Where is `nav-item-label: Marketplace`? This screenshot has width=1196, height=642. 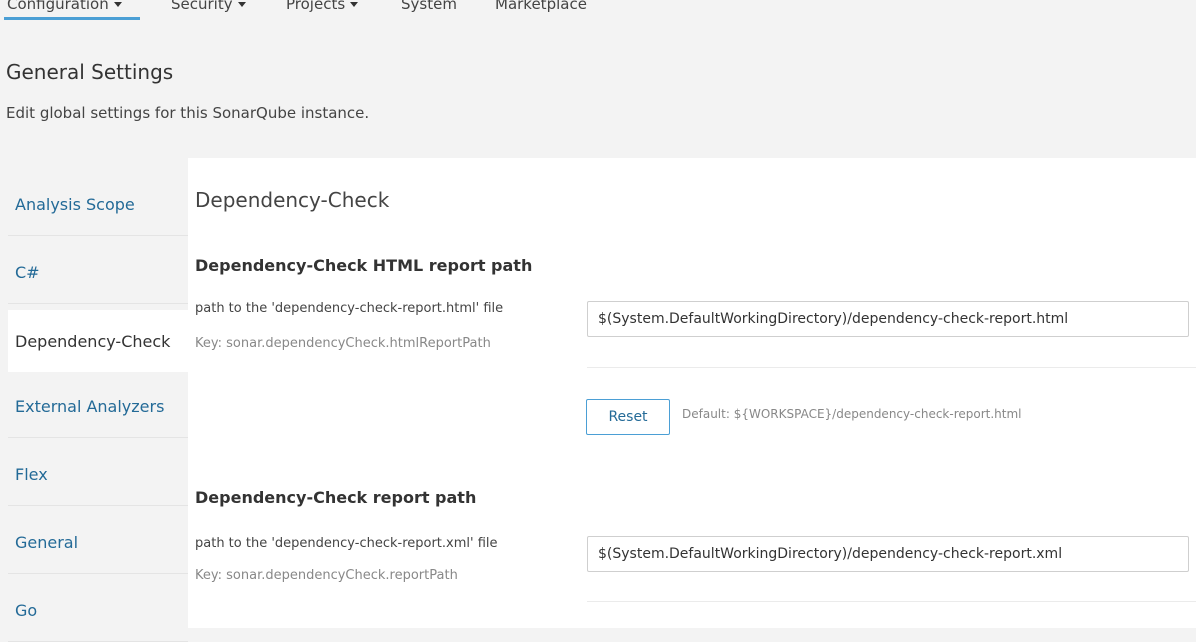
nav-item-label: Marketplace is located at coordinates (541, 6).